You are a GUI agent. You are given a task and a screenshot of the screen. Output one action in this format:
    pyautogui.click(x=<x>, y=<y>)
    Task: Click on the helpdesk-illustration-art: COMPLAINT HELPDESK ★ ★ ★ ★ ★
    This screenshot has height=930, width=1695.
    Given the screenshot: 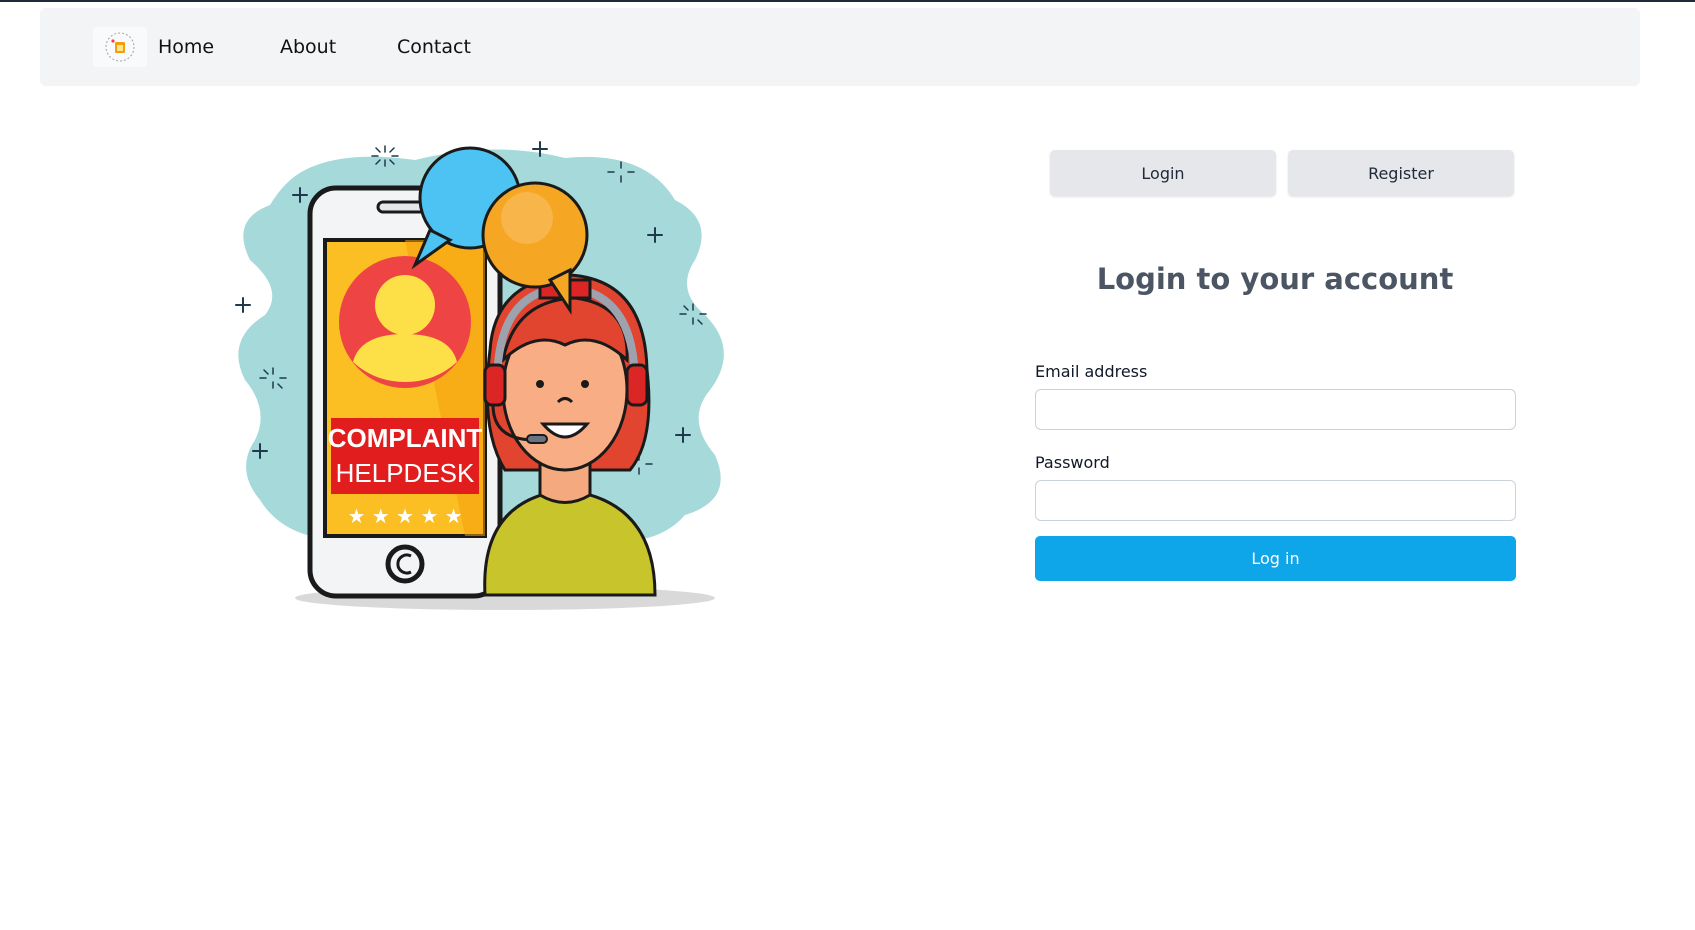 What is the action you would take?
    pyautogui.click(x=479, y=375)
    